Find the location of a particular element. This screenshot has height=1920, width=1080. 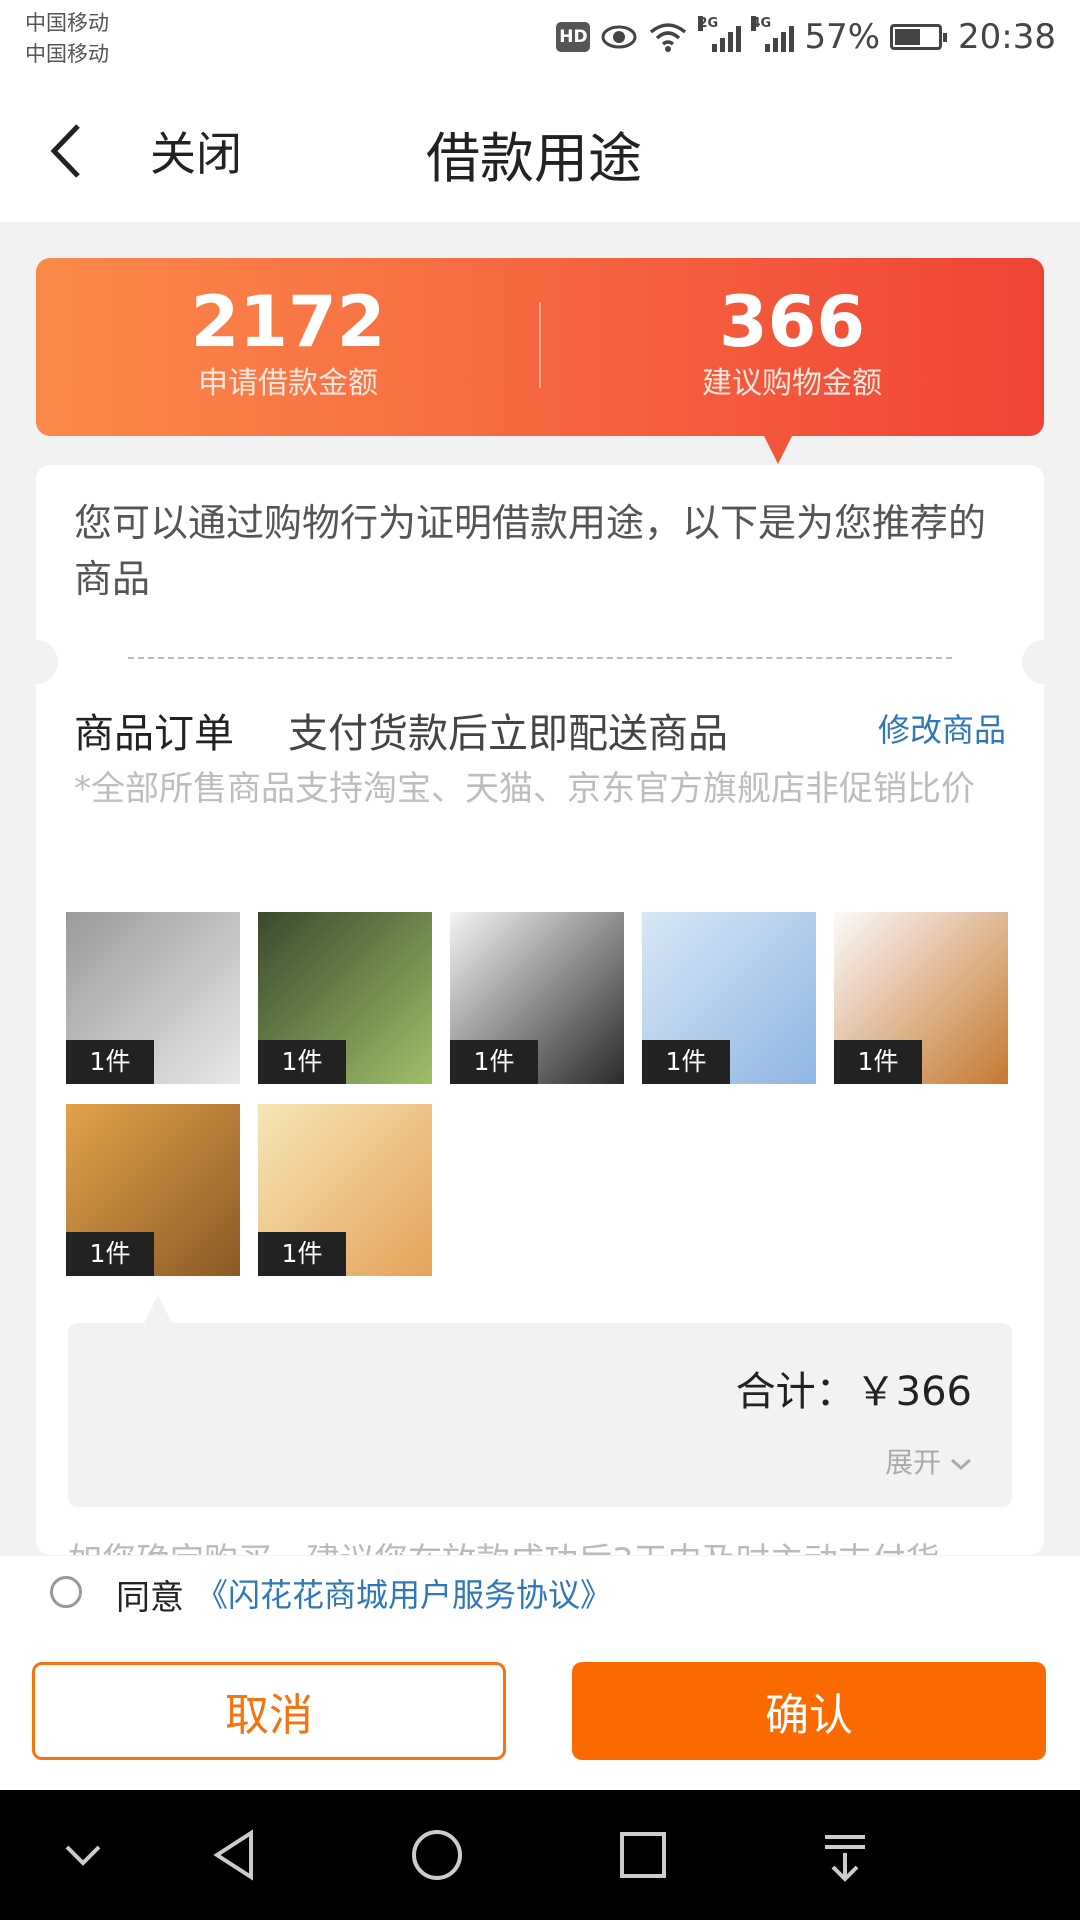

total-amount: 合计：￥366 is located at coordinates (853, 1392).